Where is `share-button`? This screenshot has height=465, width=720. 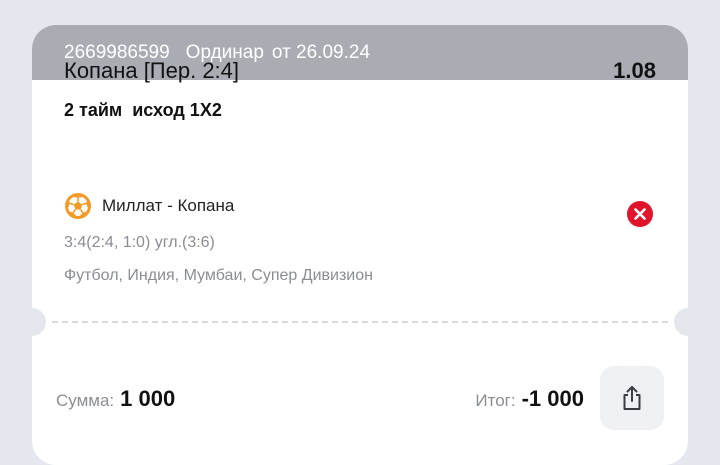 share-button is located at coordinates (632, 398).